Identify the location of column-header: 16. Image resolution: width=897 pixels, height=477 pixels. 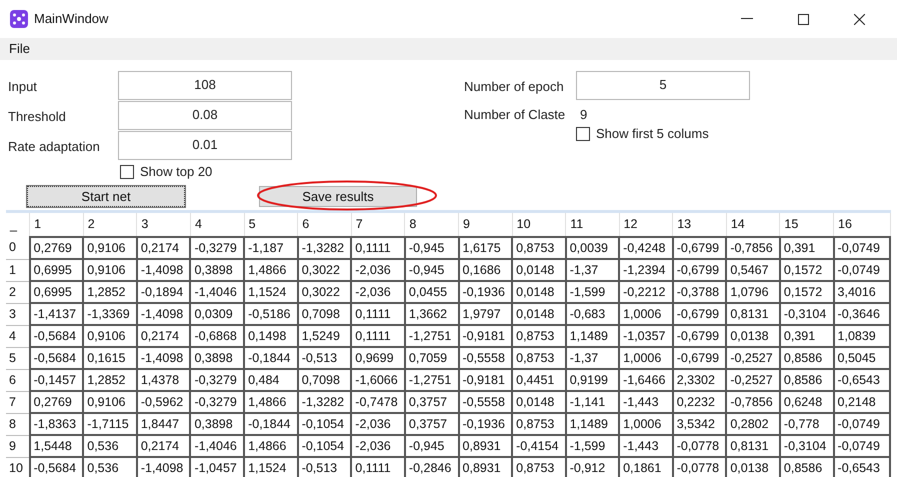
(862, 225).